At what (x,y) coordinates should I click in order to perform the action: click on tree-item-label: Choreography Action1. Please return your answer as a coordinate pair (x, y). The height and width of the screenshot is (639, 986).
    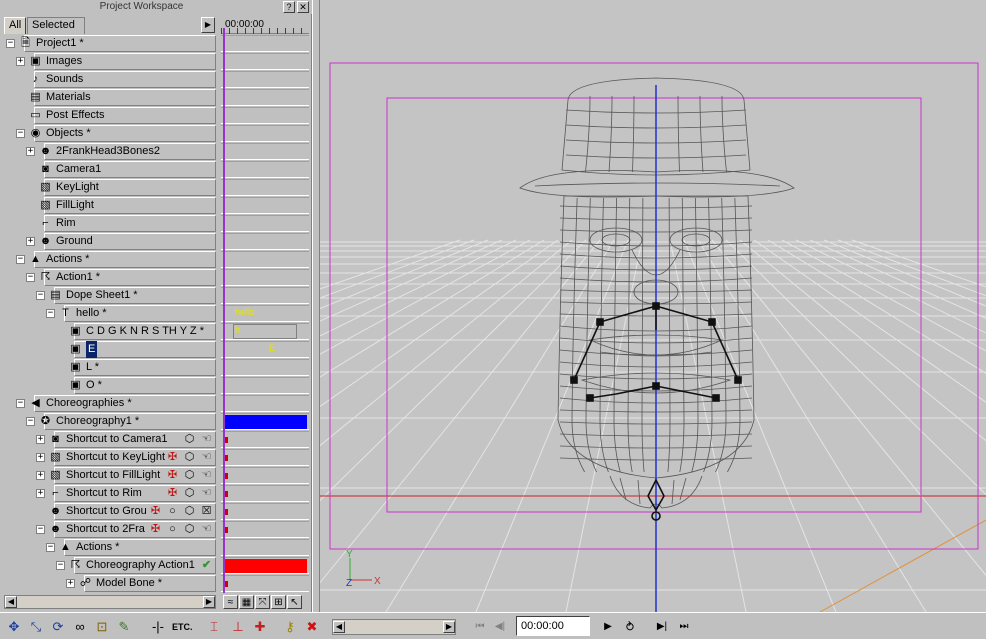
    Looking at the image, I should click on (140, 565).